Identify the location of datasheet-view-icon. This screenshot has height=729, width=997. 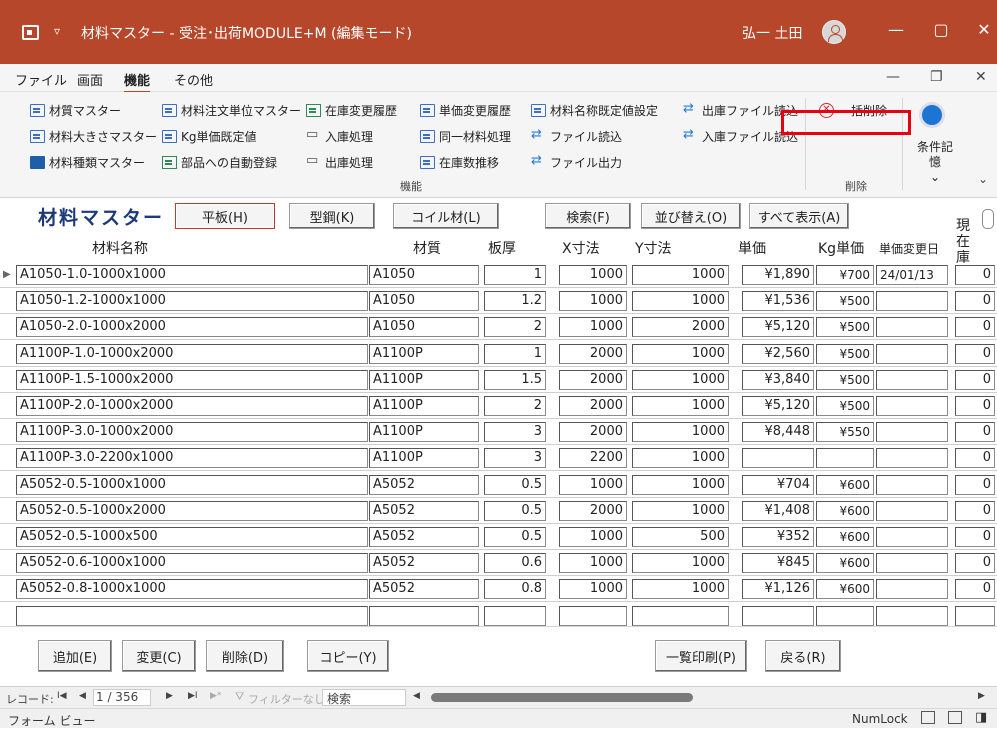
(955, 717).